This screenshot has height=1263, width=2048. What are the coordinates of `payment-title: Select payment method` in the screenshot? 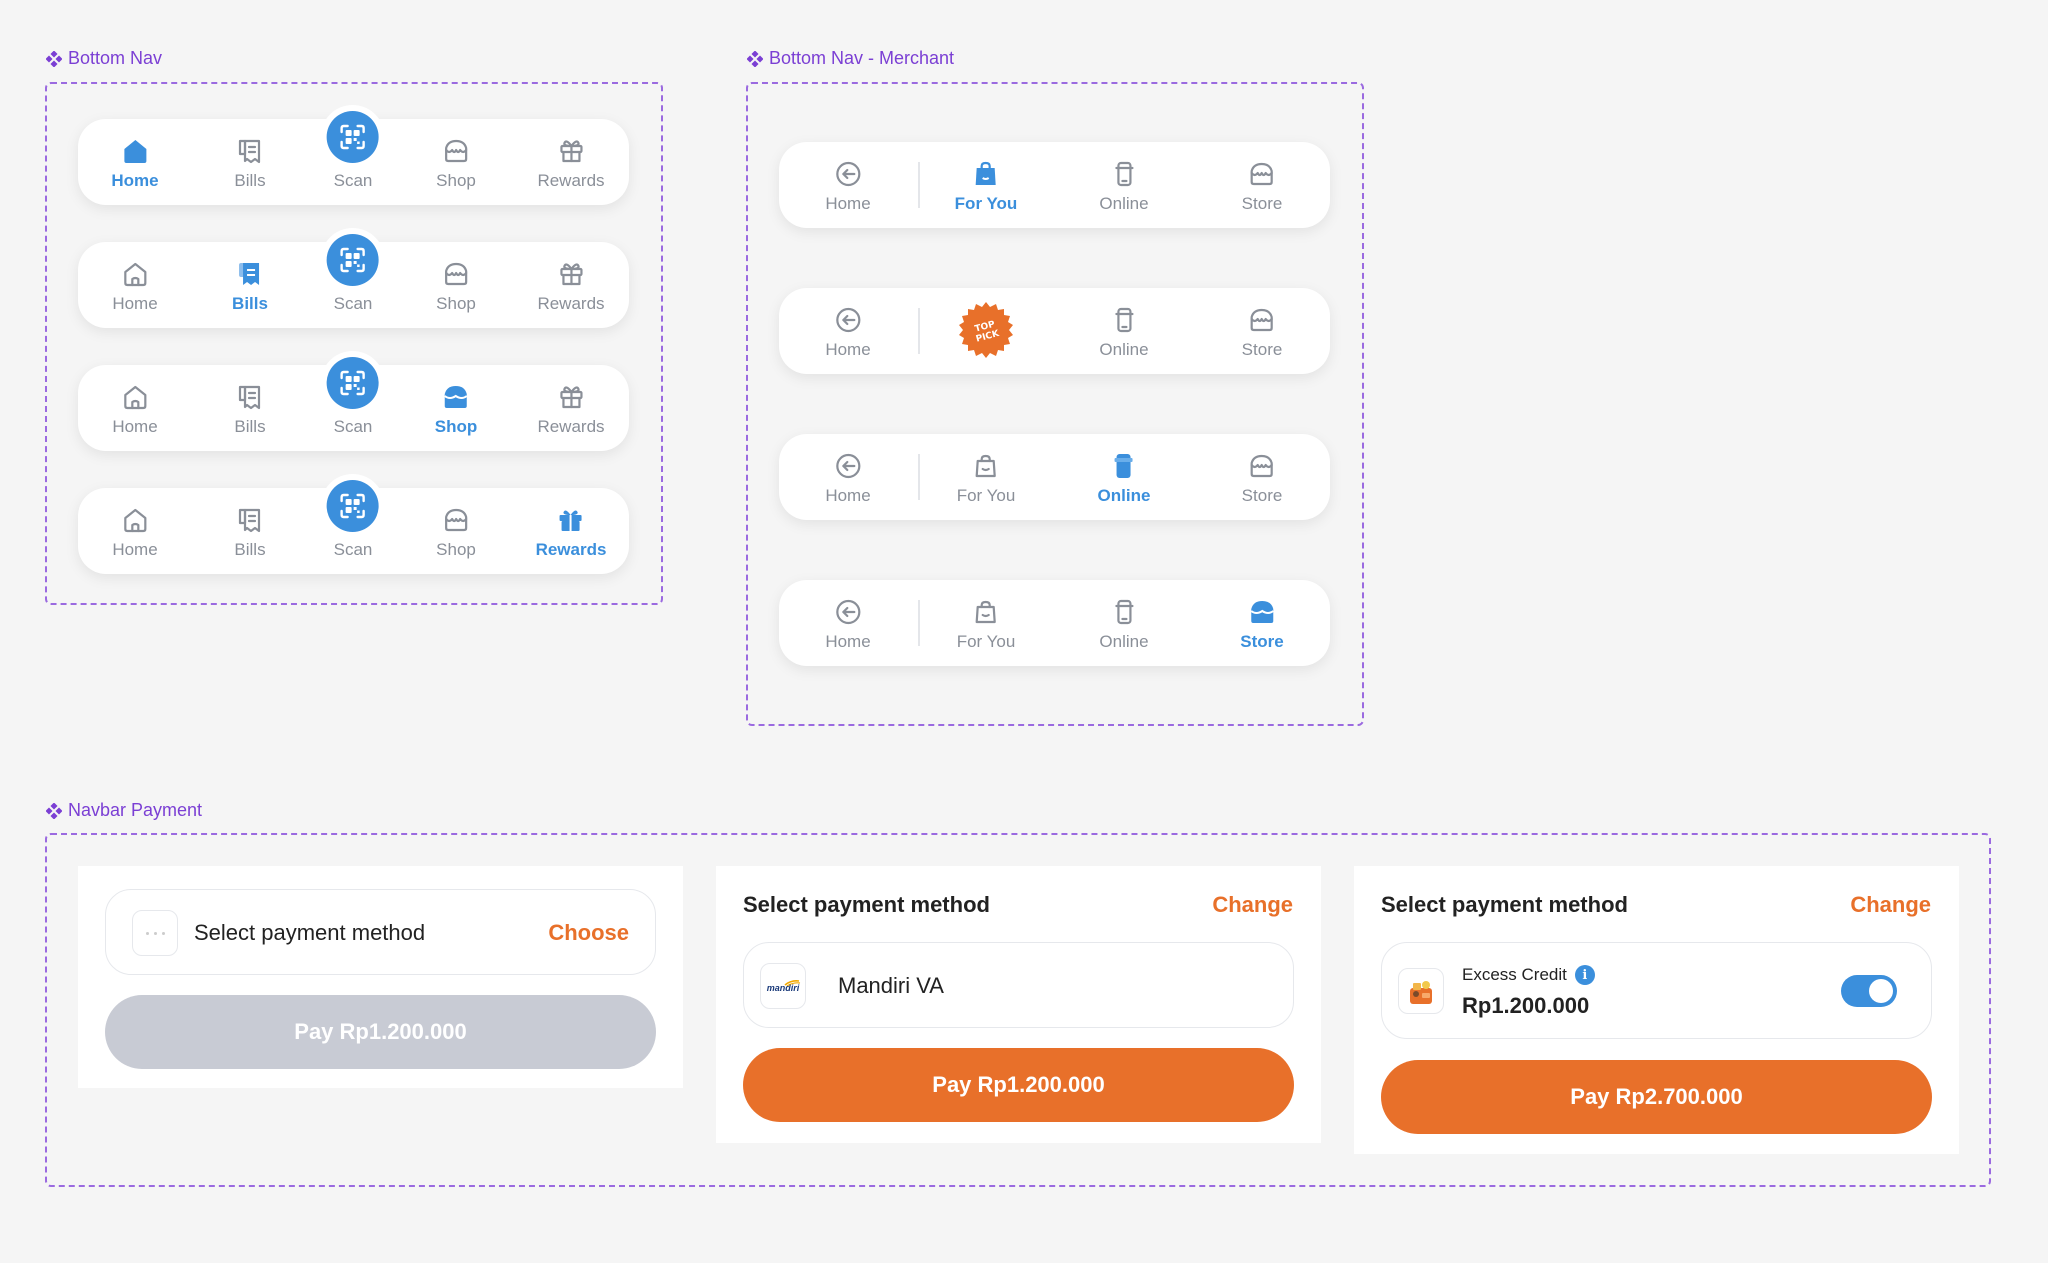 It's located at (1504, 904).